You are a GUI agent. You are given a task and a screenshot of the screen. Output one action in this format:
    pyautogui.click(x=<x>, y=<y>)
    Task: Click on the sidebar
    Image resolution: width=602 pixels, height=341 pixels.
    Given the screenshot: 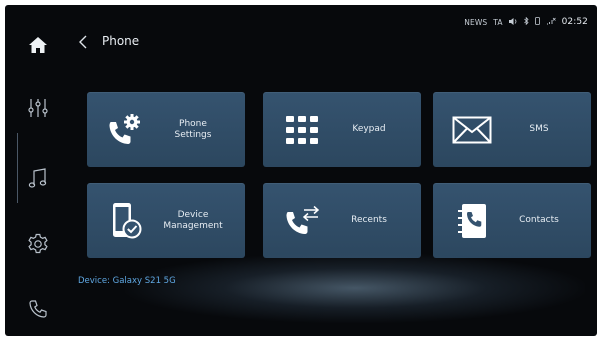 What is the action you would take?
    pyautogui.click(x=38, y=170)
    